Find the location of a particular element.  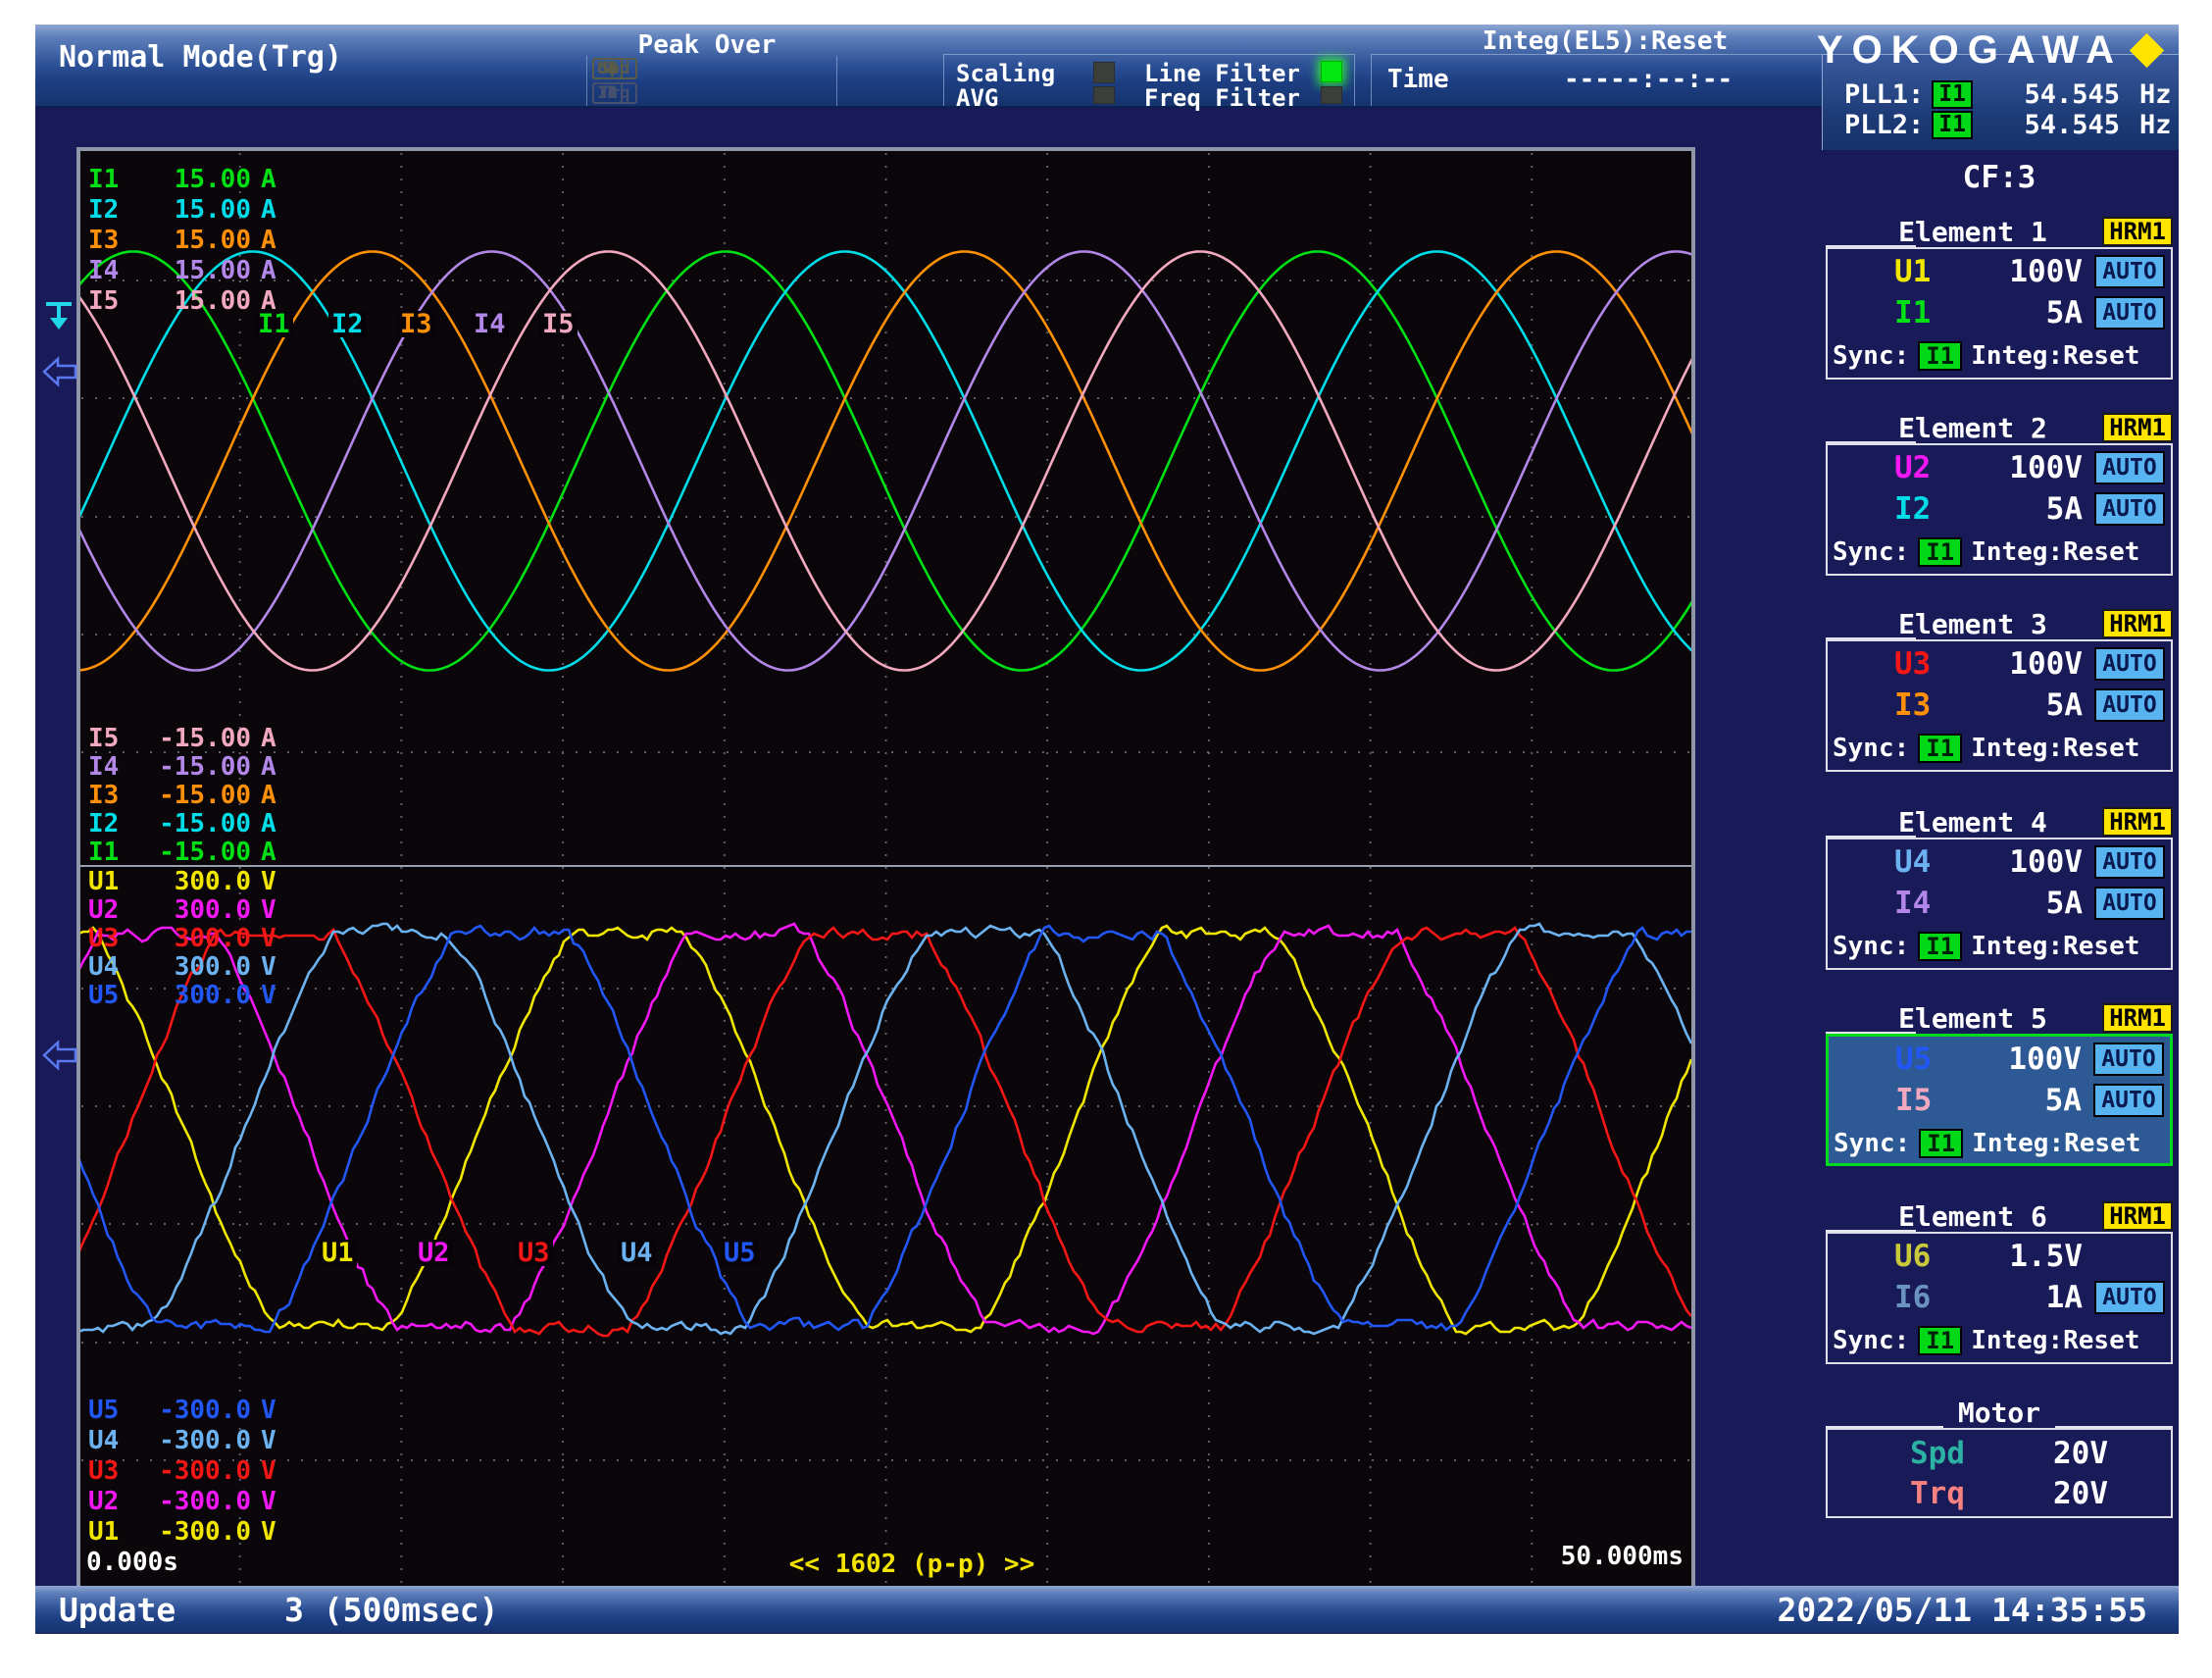

wave-label-u1: U1 is located at coordinates (338, 1253).